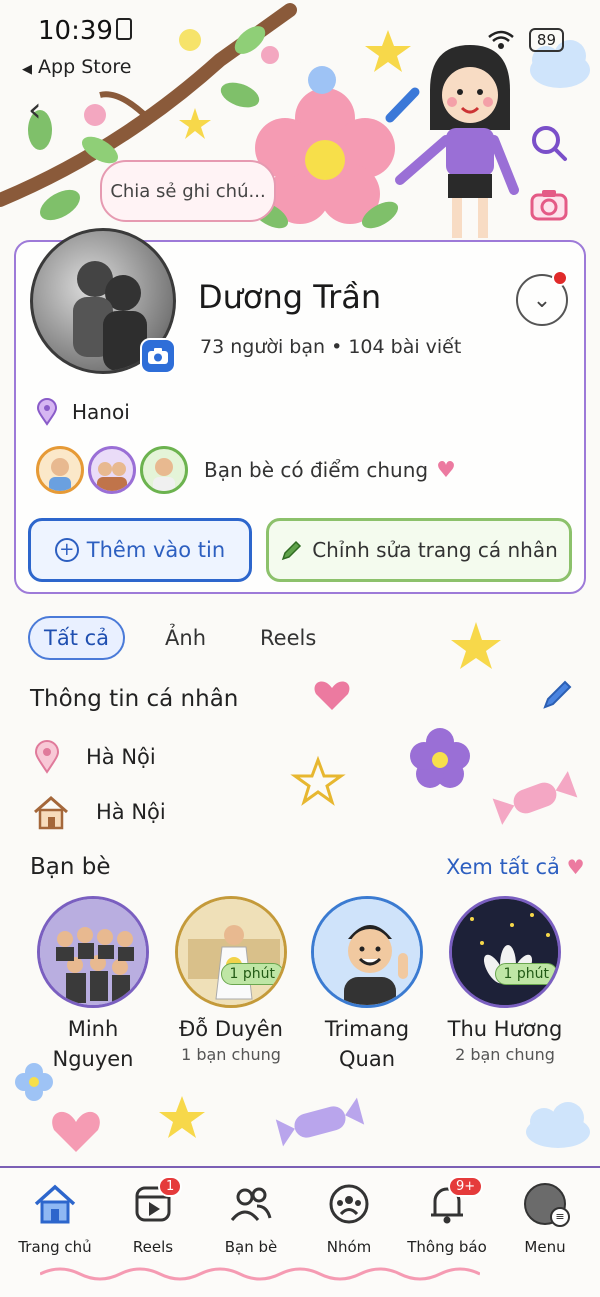 This screenshot has height=1297, width=600. What do you see at coordinates (435, 550) in the screenshot?
I see `edit-profile-label: Chỉnh sửa trang cá nhân` at bounding box center [435, 550].